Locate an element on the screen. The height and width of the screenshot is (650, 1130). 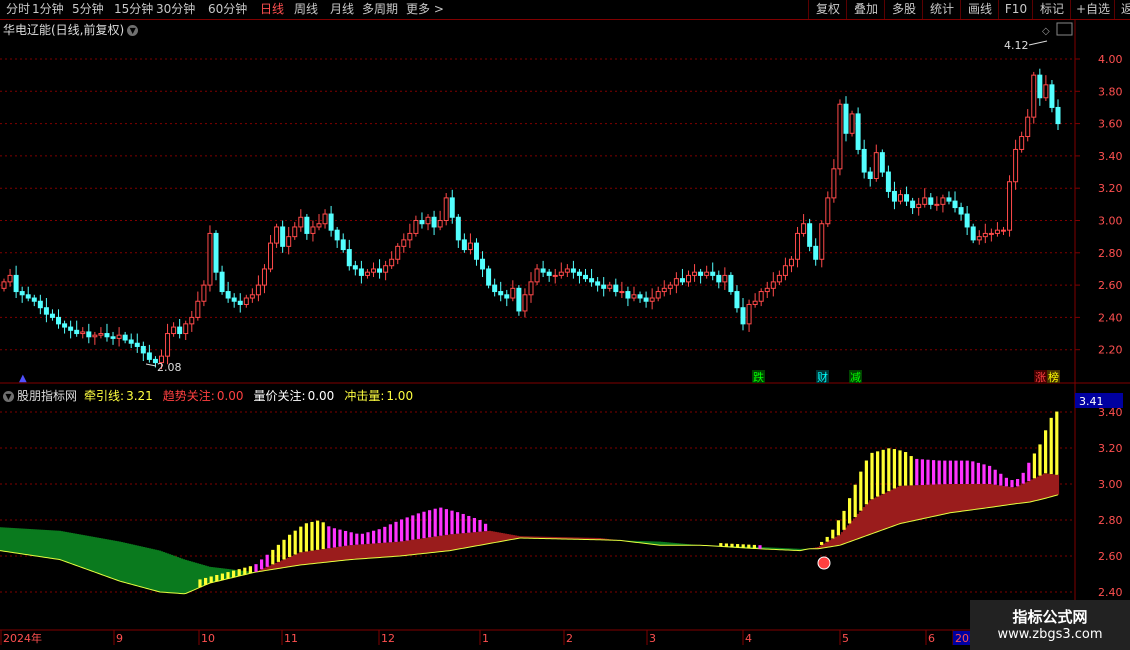
event-marker-label: 涨 is located at coordinates (1040, 377).